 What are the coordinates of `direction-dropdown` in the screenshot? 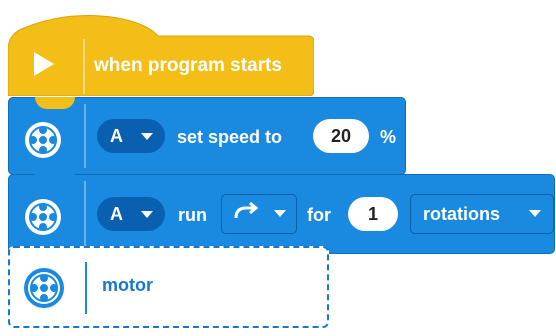 It's located at (259, 214).